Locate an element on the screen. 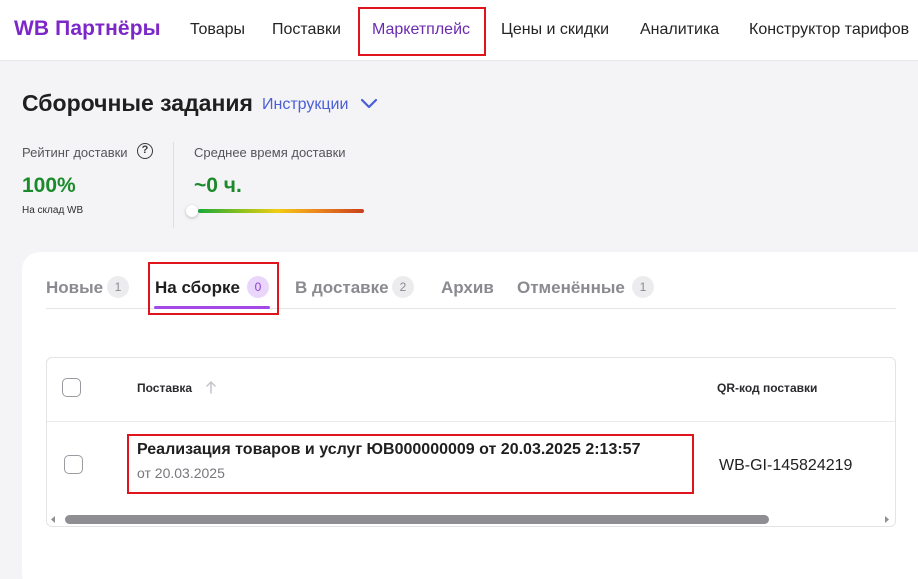  tab-new-count: 1 is located at coordinates (118, 287).